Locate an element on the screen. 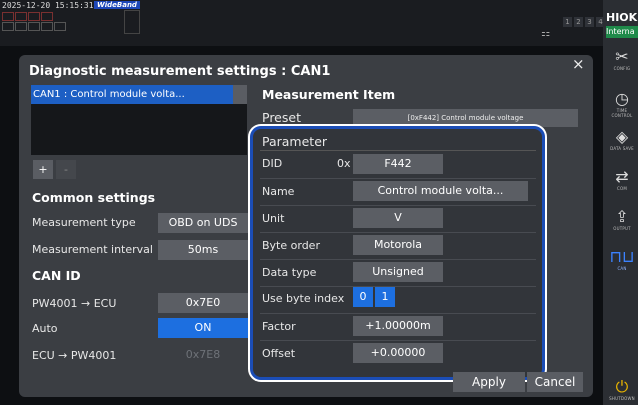 The height and width of the screenshot is (405, 638). com-button: ⇄ COM is located at coordinates (622, 179).